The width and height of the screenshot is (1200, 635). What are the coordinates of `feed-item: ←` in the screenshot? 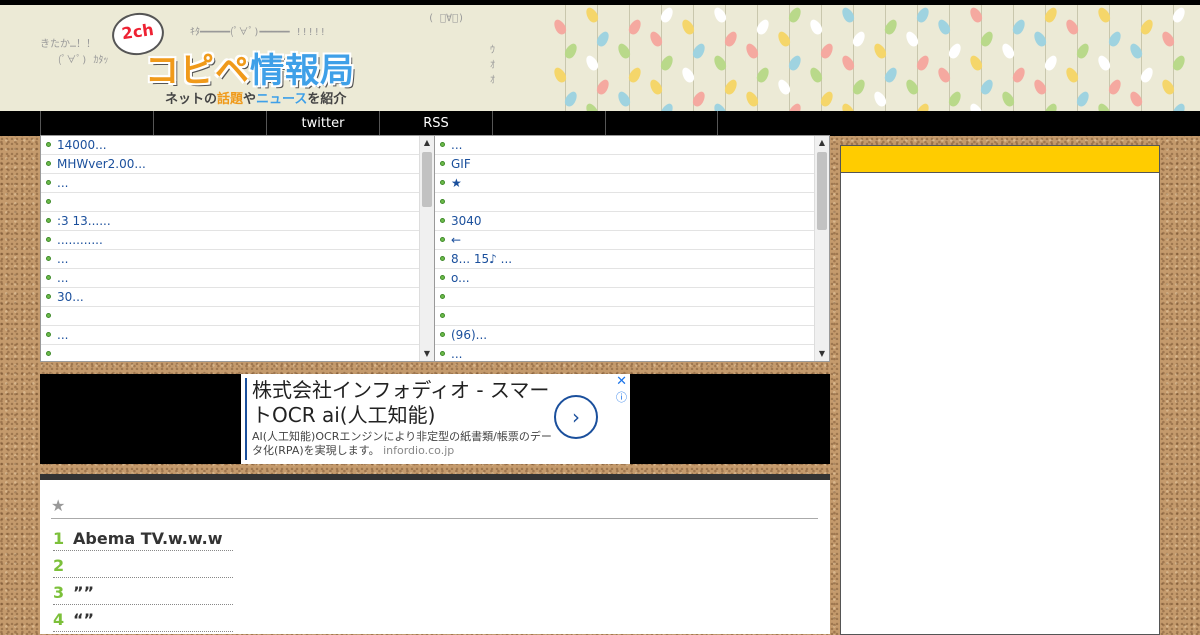 It's located at (632, 240).